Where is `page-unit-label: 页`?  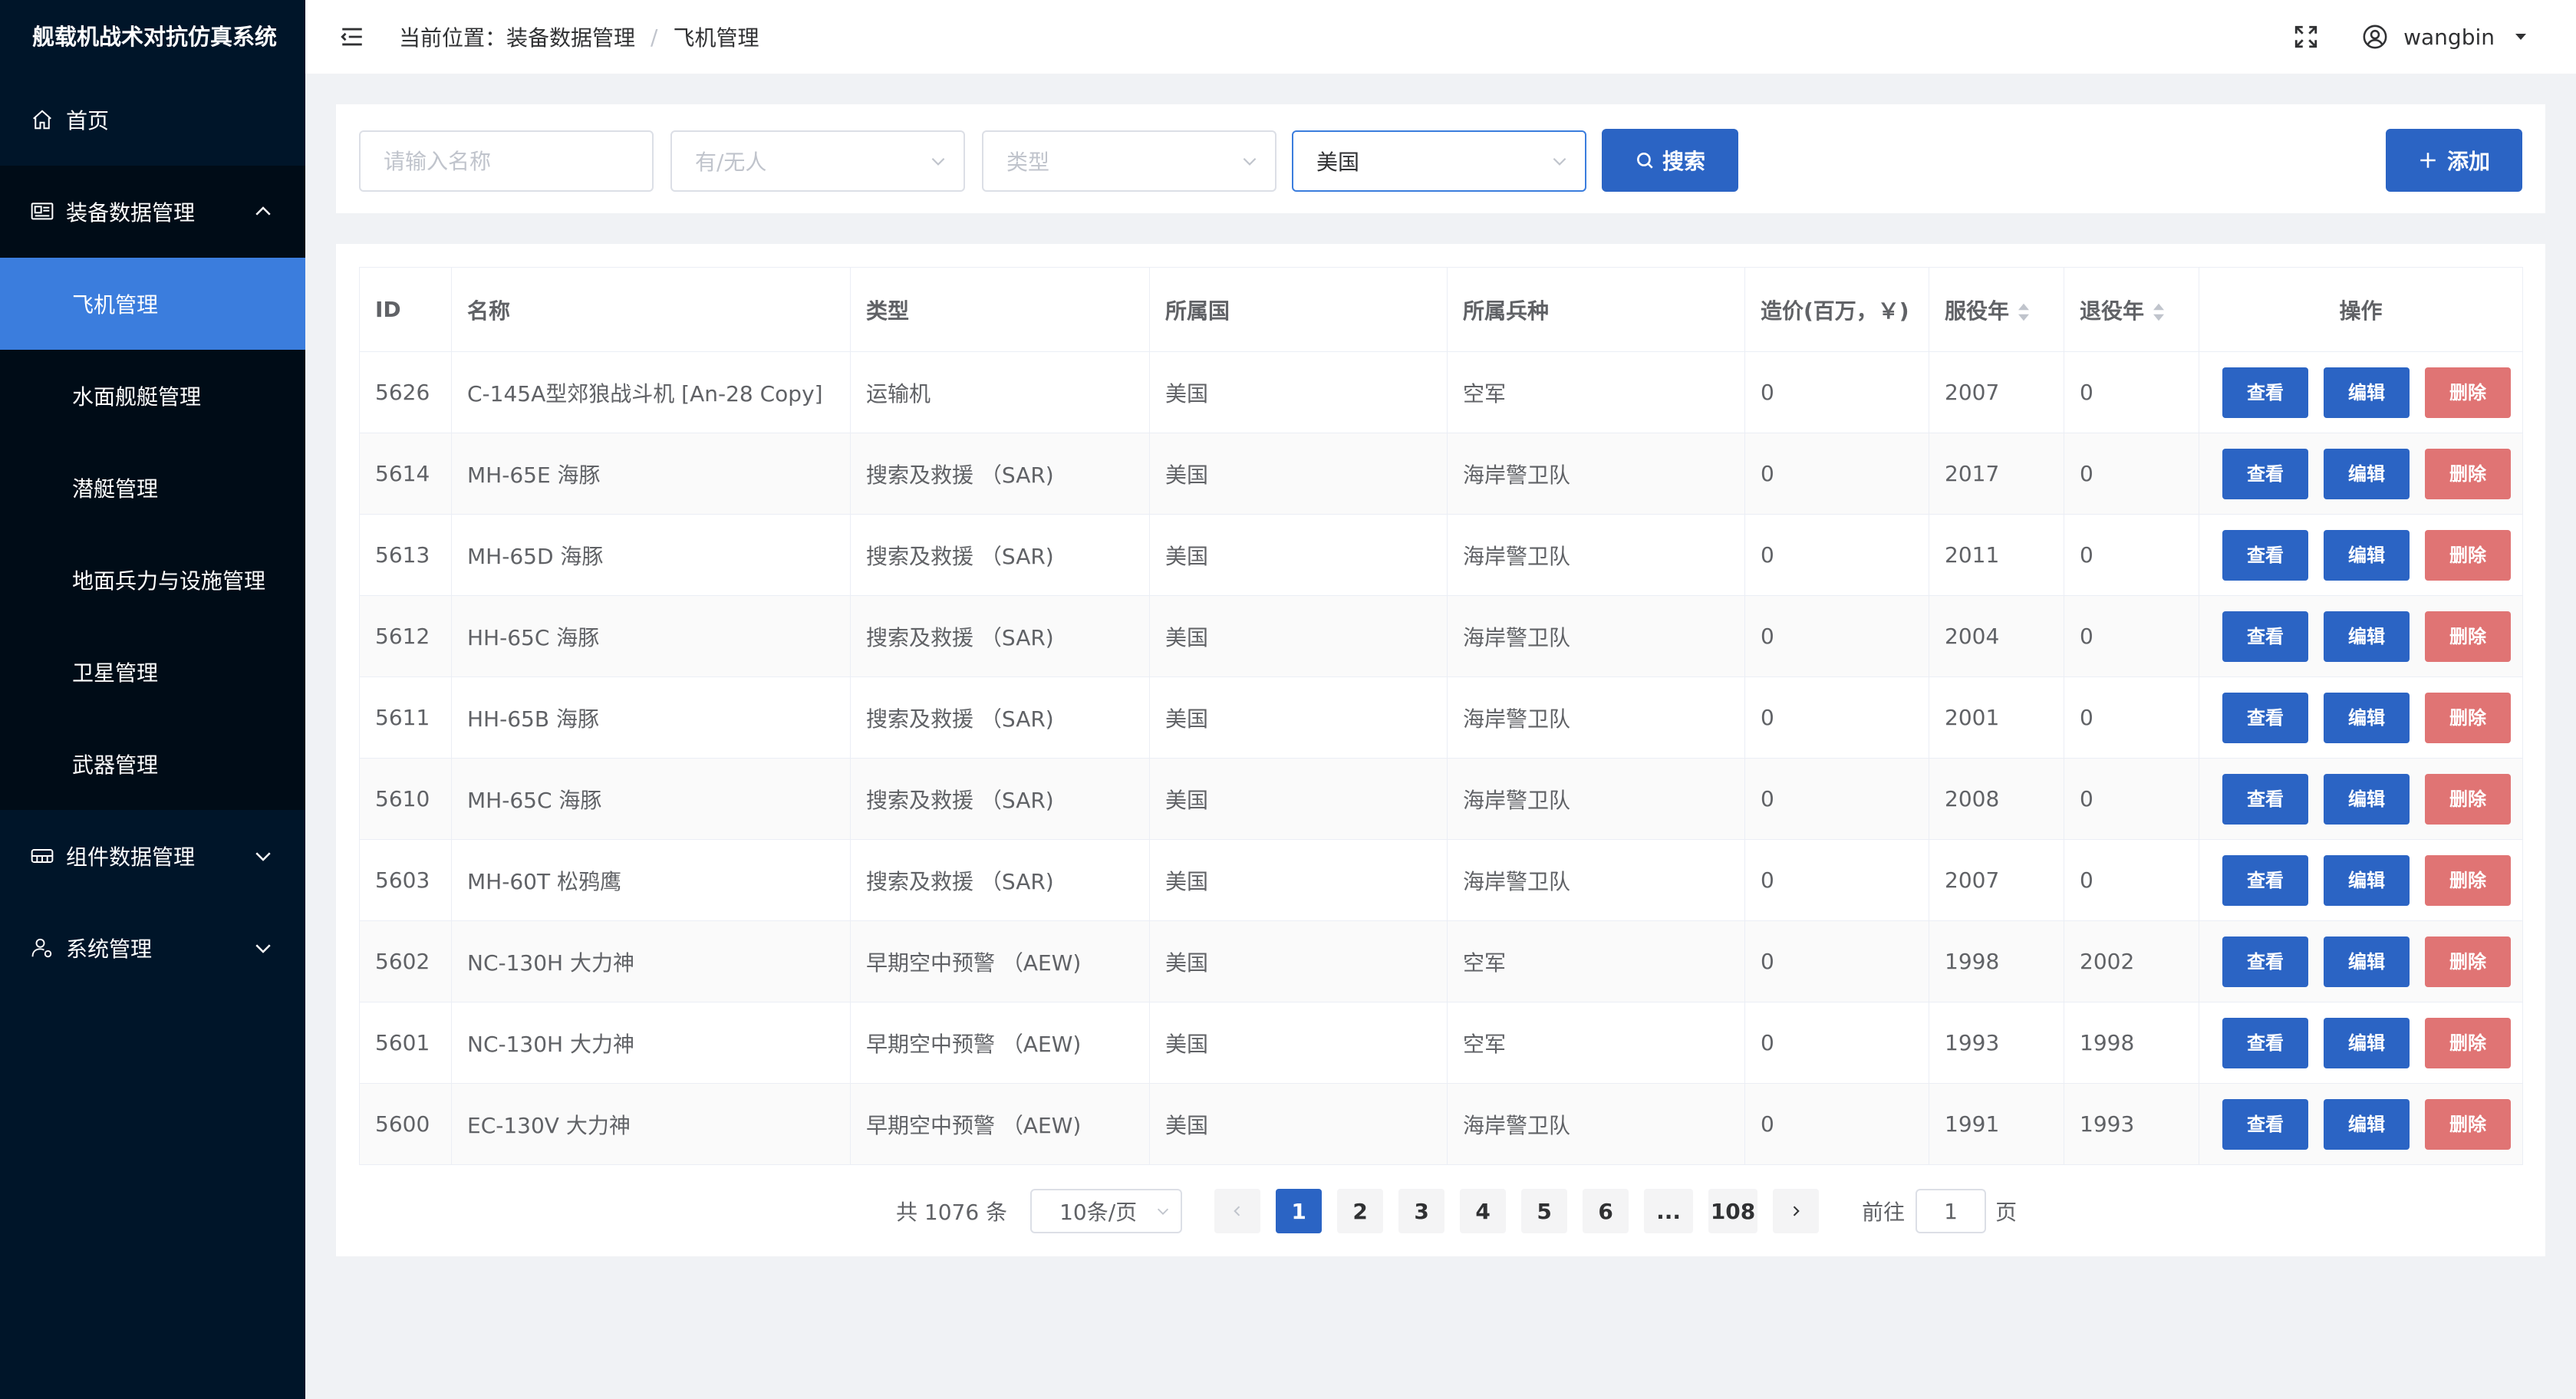 page-unit-label: 页 is located at coordinates (2006, 1212).